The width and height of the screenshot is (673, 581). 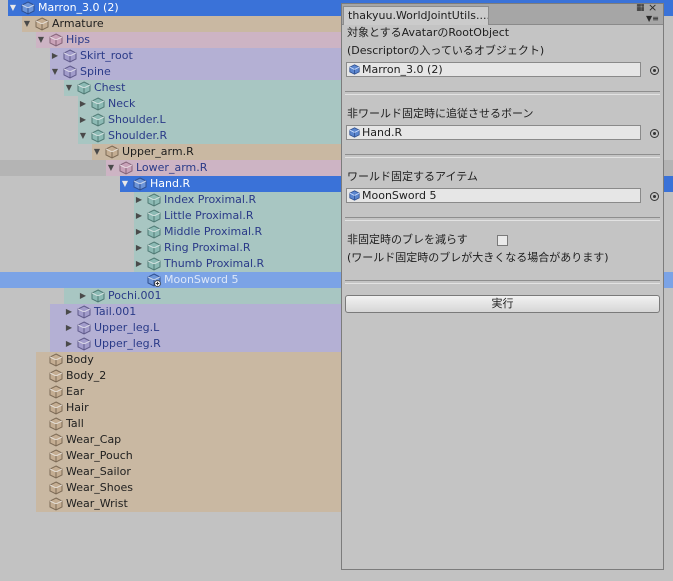 What do you see at coordinates (110, 87) in the screenshot?
I see `hierarchy-row-label: Chest` at bounding box center [110, 87].